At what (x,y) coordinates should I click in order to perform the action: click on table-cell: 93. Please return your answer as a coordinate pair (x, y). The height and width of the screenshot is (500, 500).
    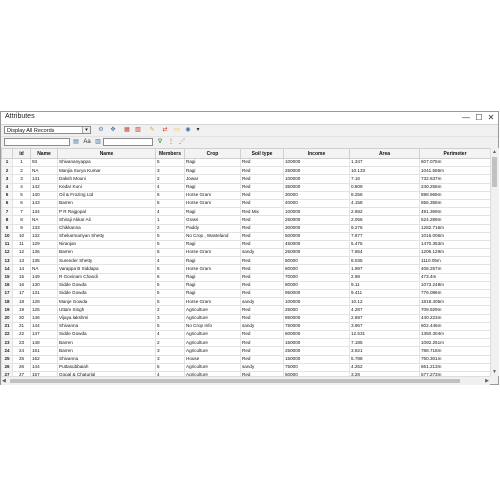
    Looking at the image, I should click on (44, 162).